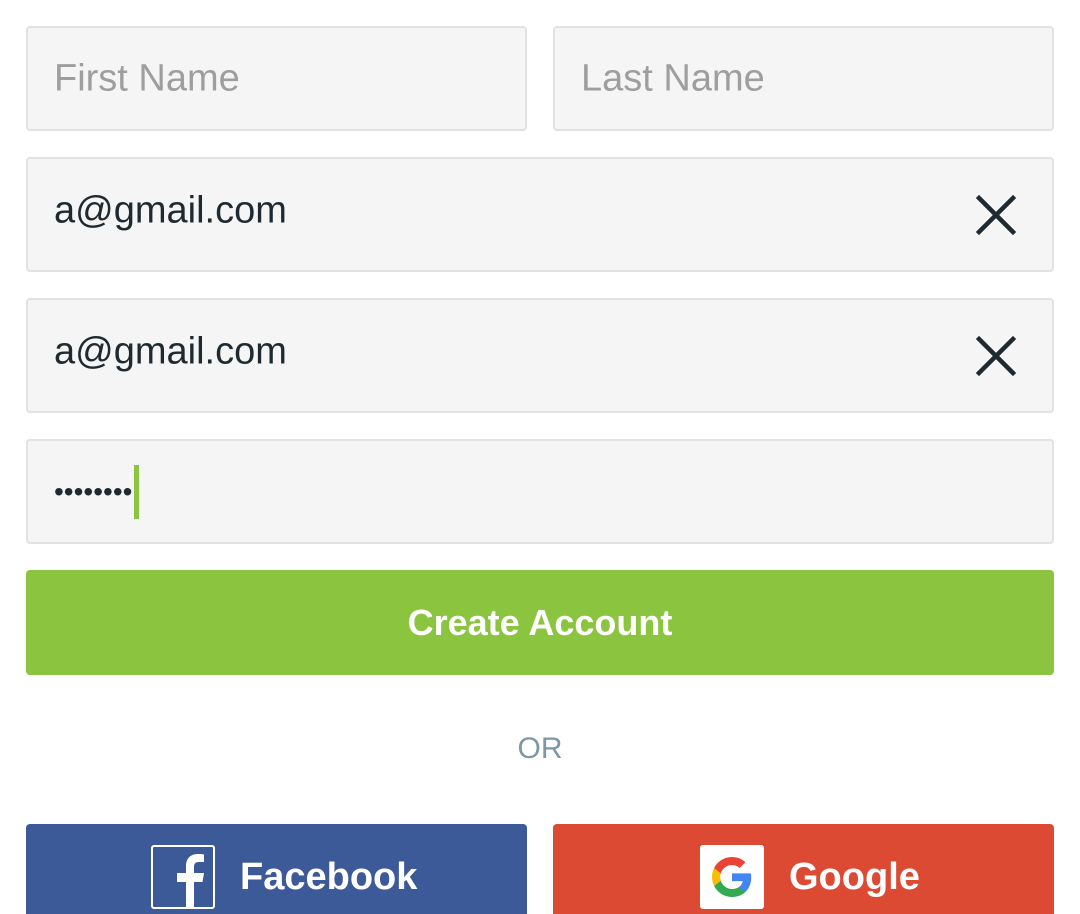 The width and height of the screenshot is (1080, 914). Describe the element at coordinates (183, 877) in the screenshot. I see `facebook-icon` at that location.